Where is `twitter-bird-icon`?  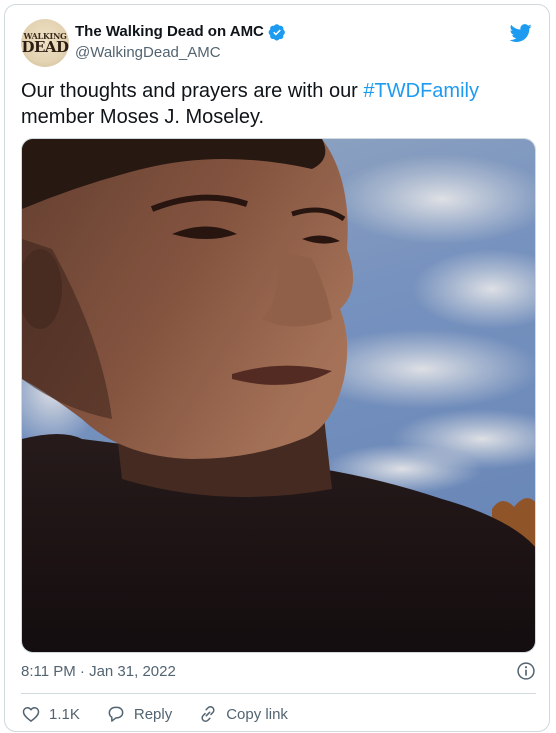 twitter-bird-icon is located at coordinates (521, 33).